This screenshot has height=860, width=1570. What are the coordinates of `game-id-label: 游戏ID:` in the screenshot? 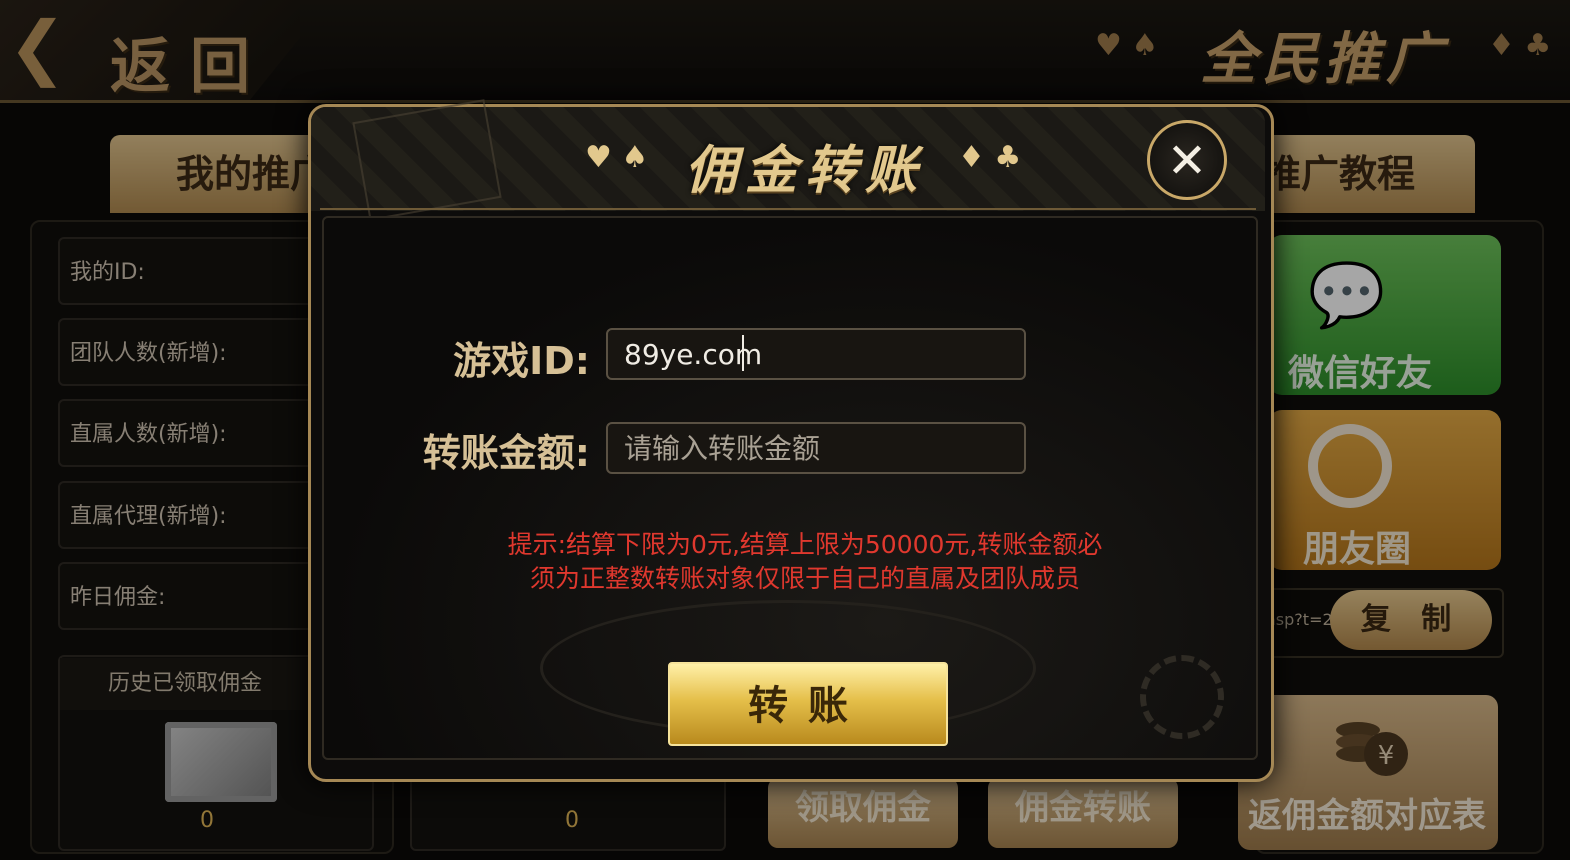 It's located at (521, 361).